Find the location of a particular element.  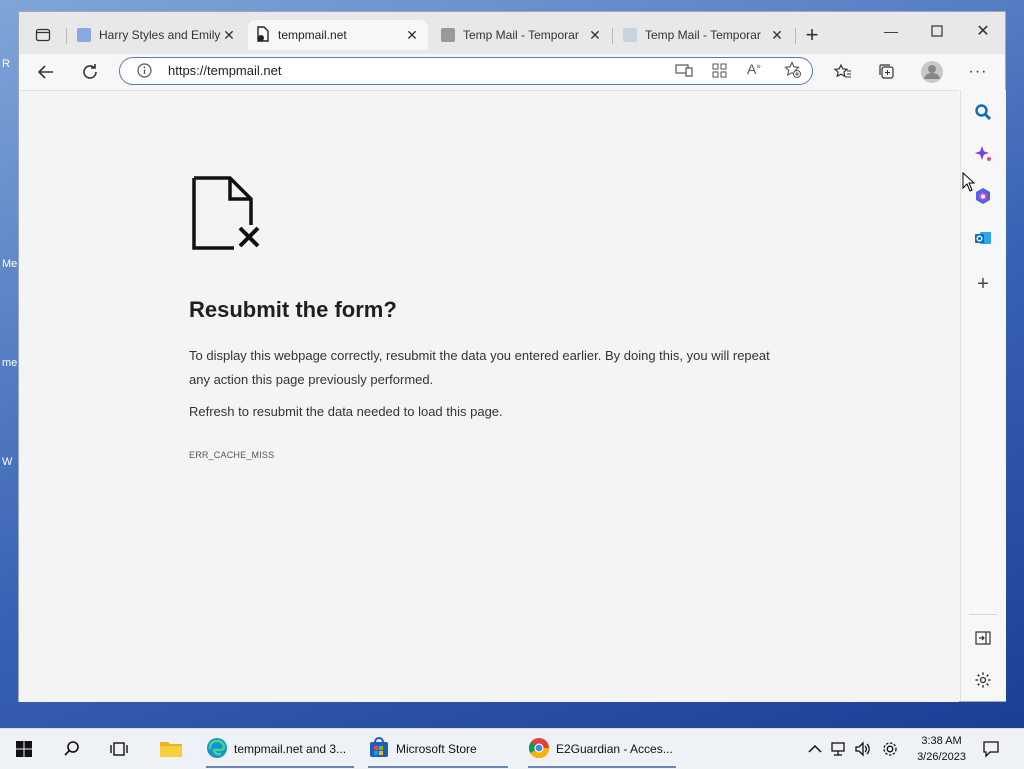

edge-icon is located at coordinates (217, 749).